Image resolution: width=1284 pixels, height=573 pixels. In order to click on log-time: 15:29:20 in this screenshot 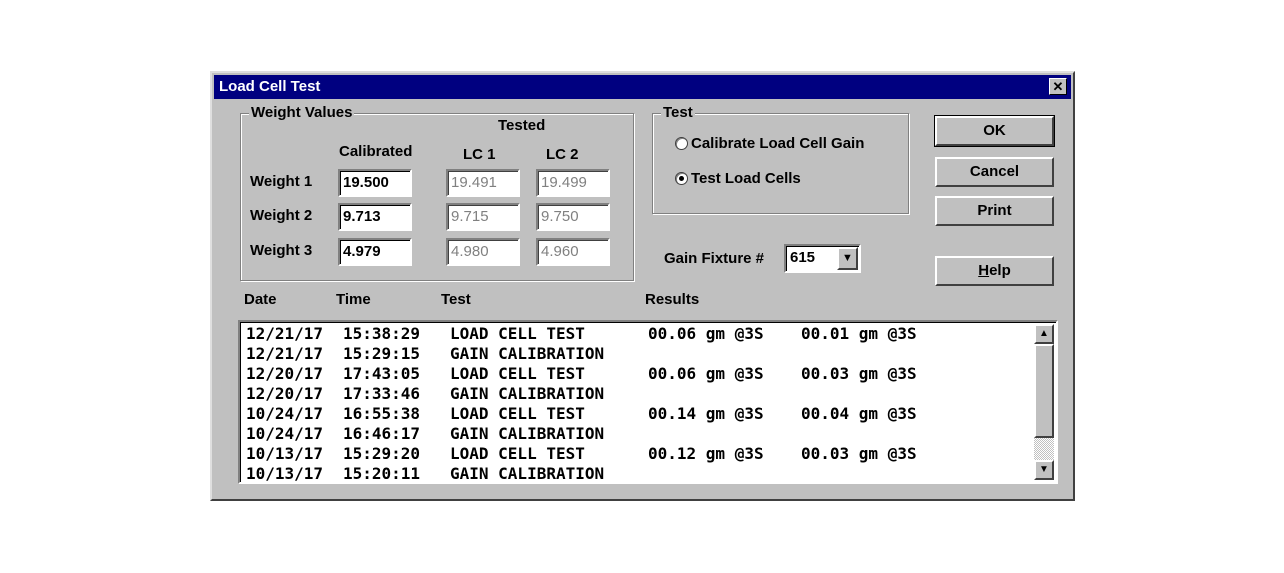, I will do `click(382, 453)`.